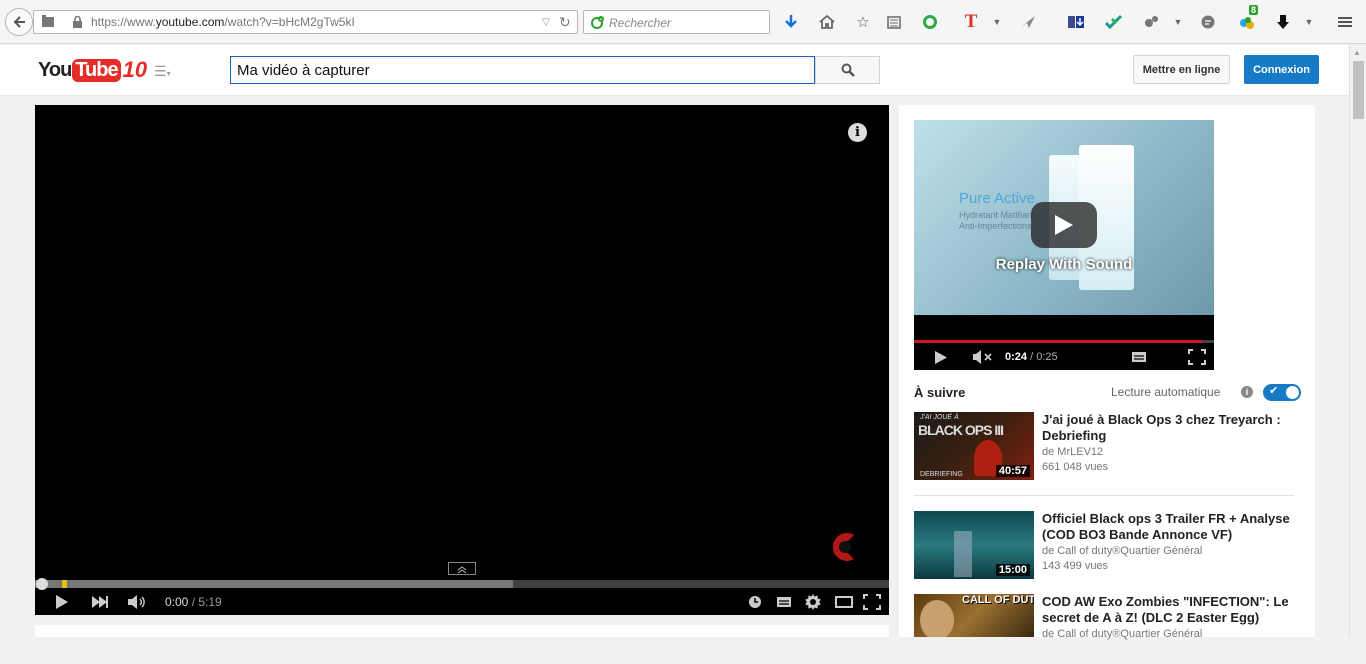  What do you see at coordinates (92, 70) in the screenshot?
I see `youtube-logo: You Tube 10` at bounding box center [92, 70].